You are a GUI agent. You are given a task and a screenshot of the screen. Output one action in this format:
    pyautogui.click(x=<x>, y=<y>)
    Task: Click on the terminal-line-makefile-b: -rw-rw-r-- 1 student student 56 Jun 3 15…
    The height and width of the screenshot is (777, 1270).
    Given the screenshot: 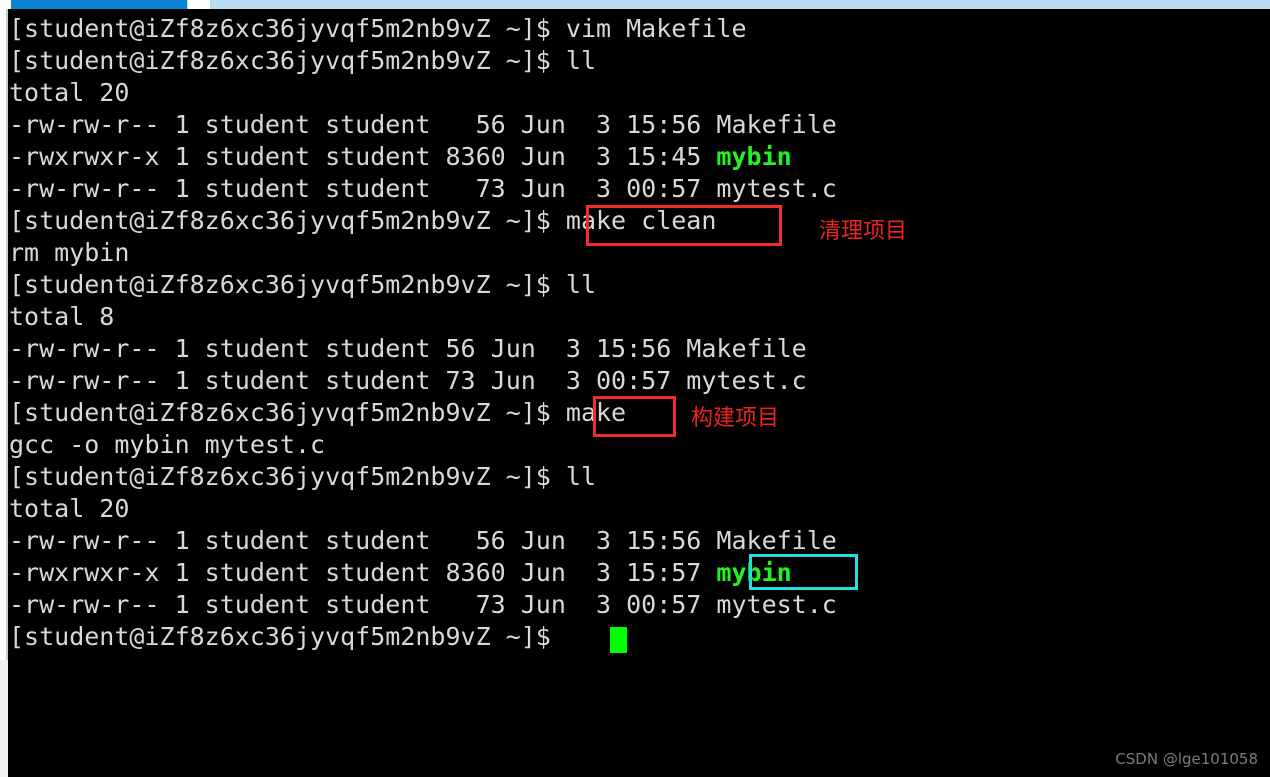 What is the action you would take?
    pyautogui.click(x=408, y=348)
    